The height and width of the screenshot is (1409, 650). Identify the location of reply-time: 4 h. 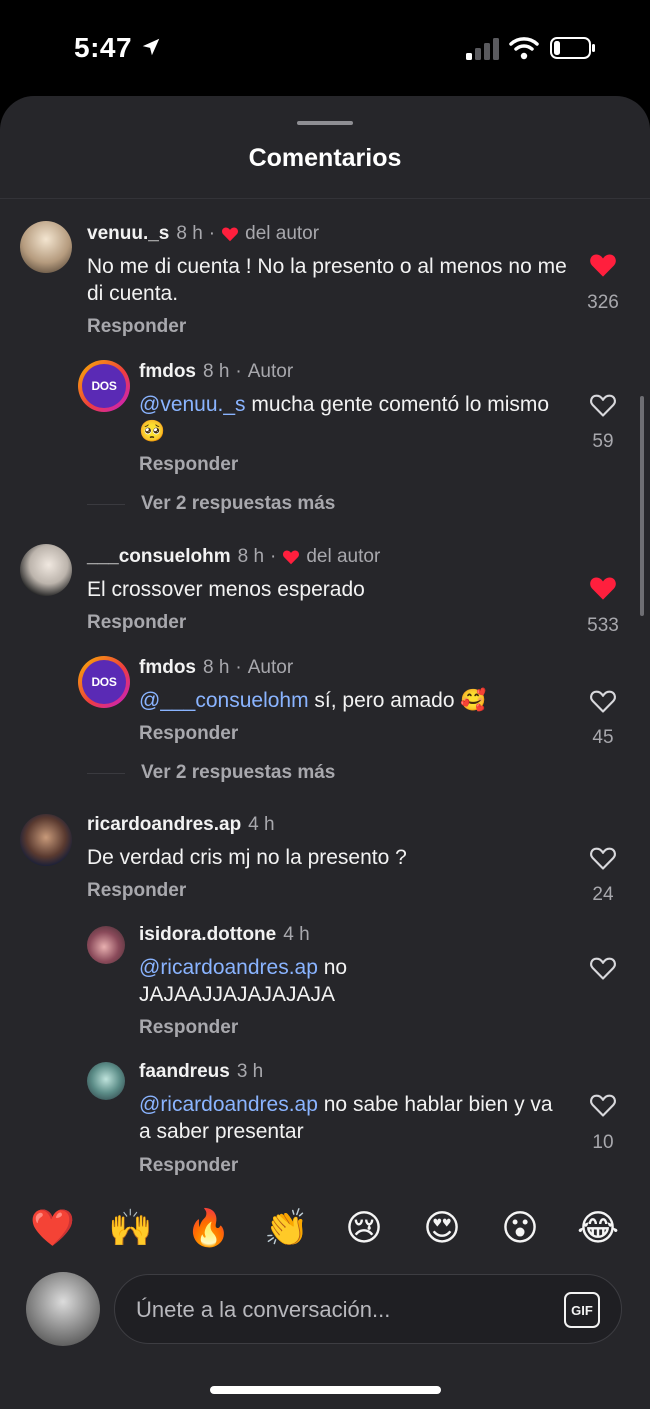
(296, 934).